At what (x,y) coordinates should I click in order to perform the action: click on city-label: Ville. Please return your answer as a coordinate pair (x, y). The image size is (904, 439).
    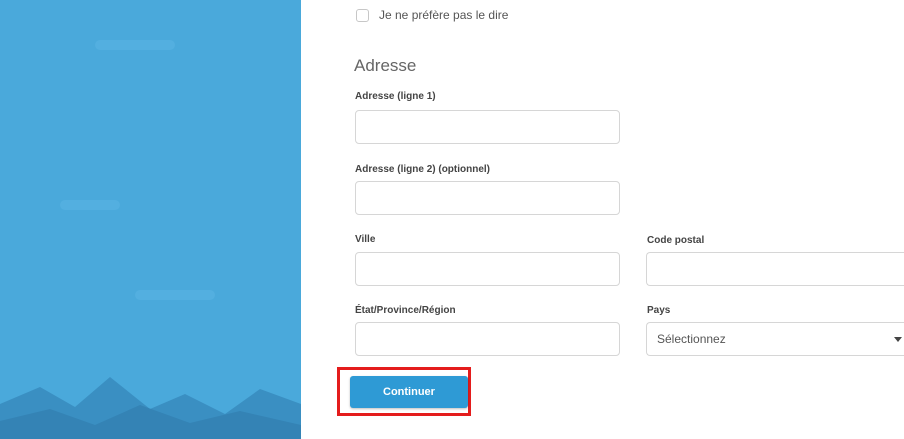
    Looking at the image, I should click on (365, 239).